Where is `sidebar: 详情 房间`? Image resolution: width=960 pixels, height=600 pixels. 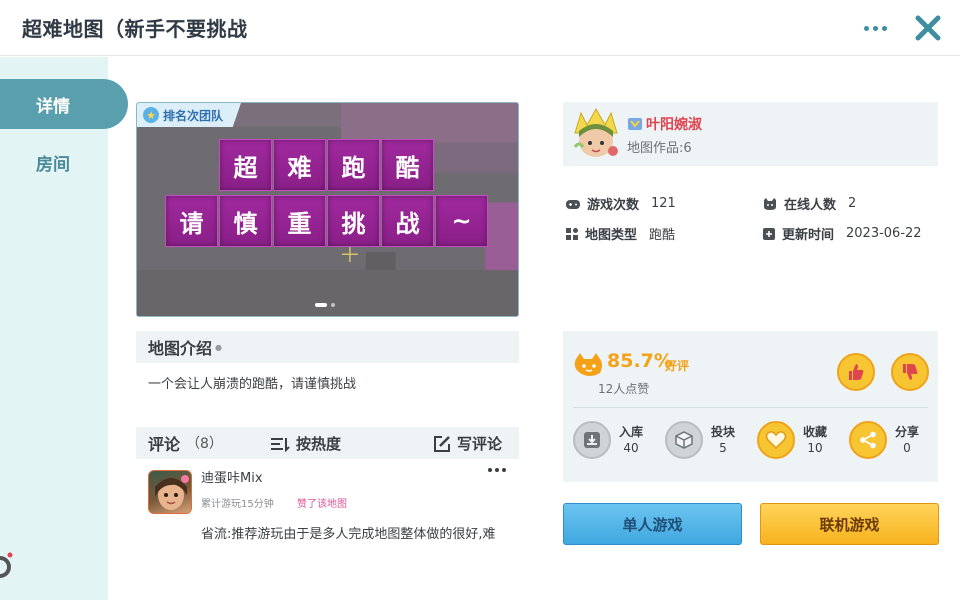
sidebar: 详情 房间 is located at coordinates (64, 328).